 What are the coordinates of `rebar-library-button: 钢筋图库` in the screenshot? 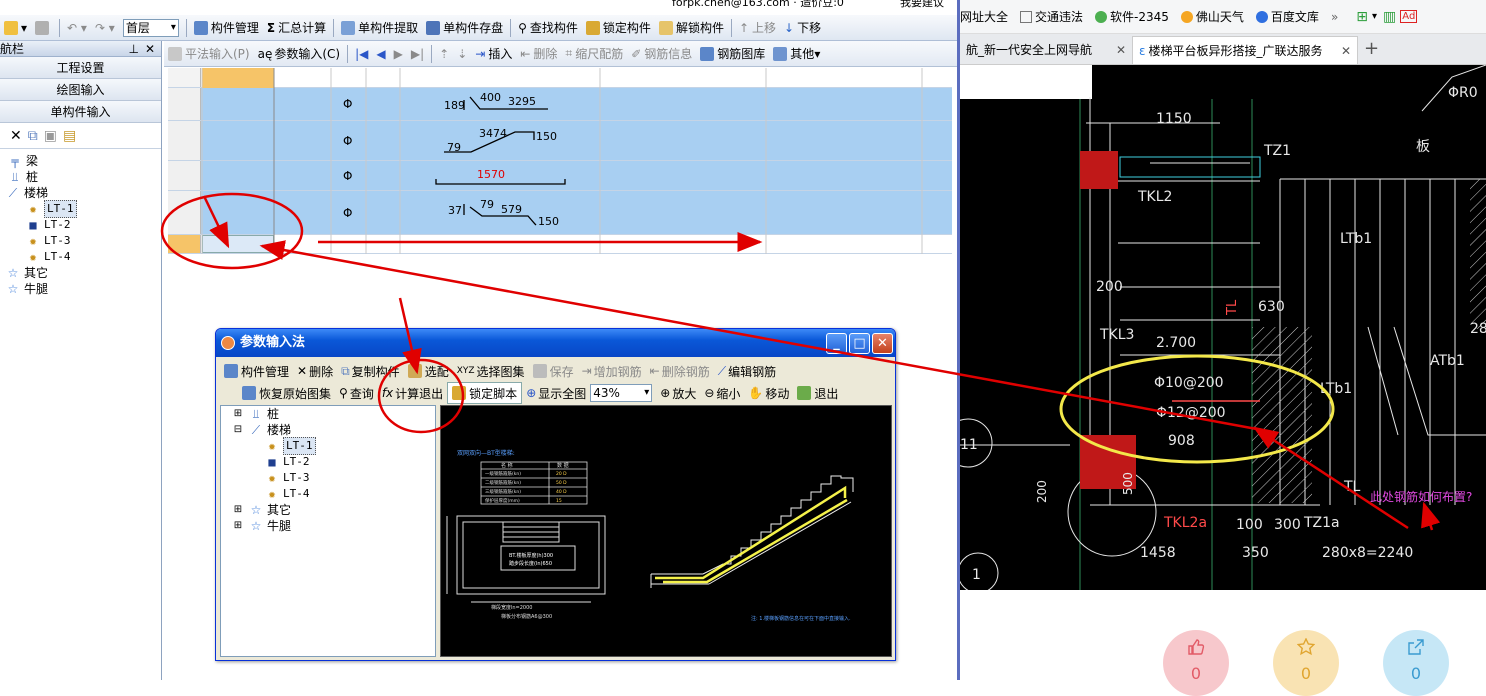 It's located at (732, 54).